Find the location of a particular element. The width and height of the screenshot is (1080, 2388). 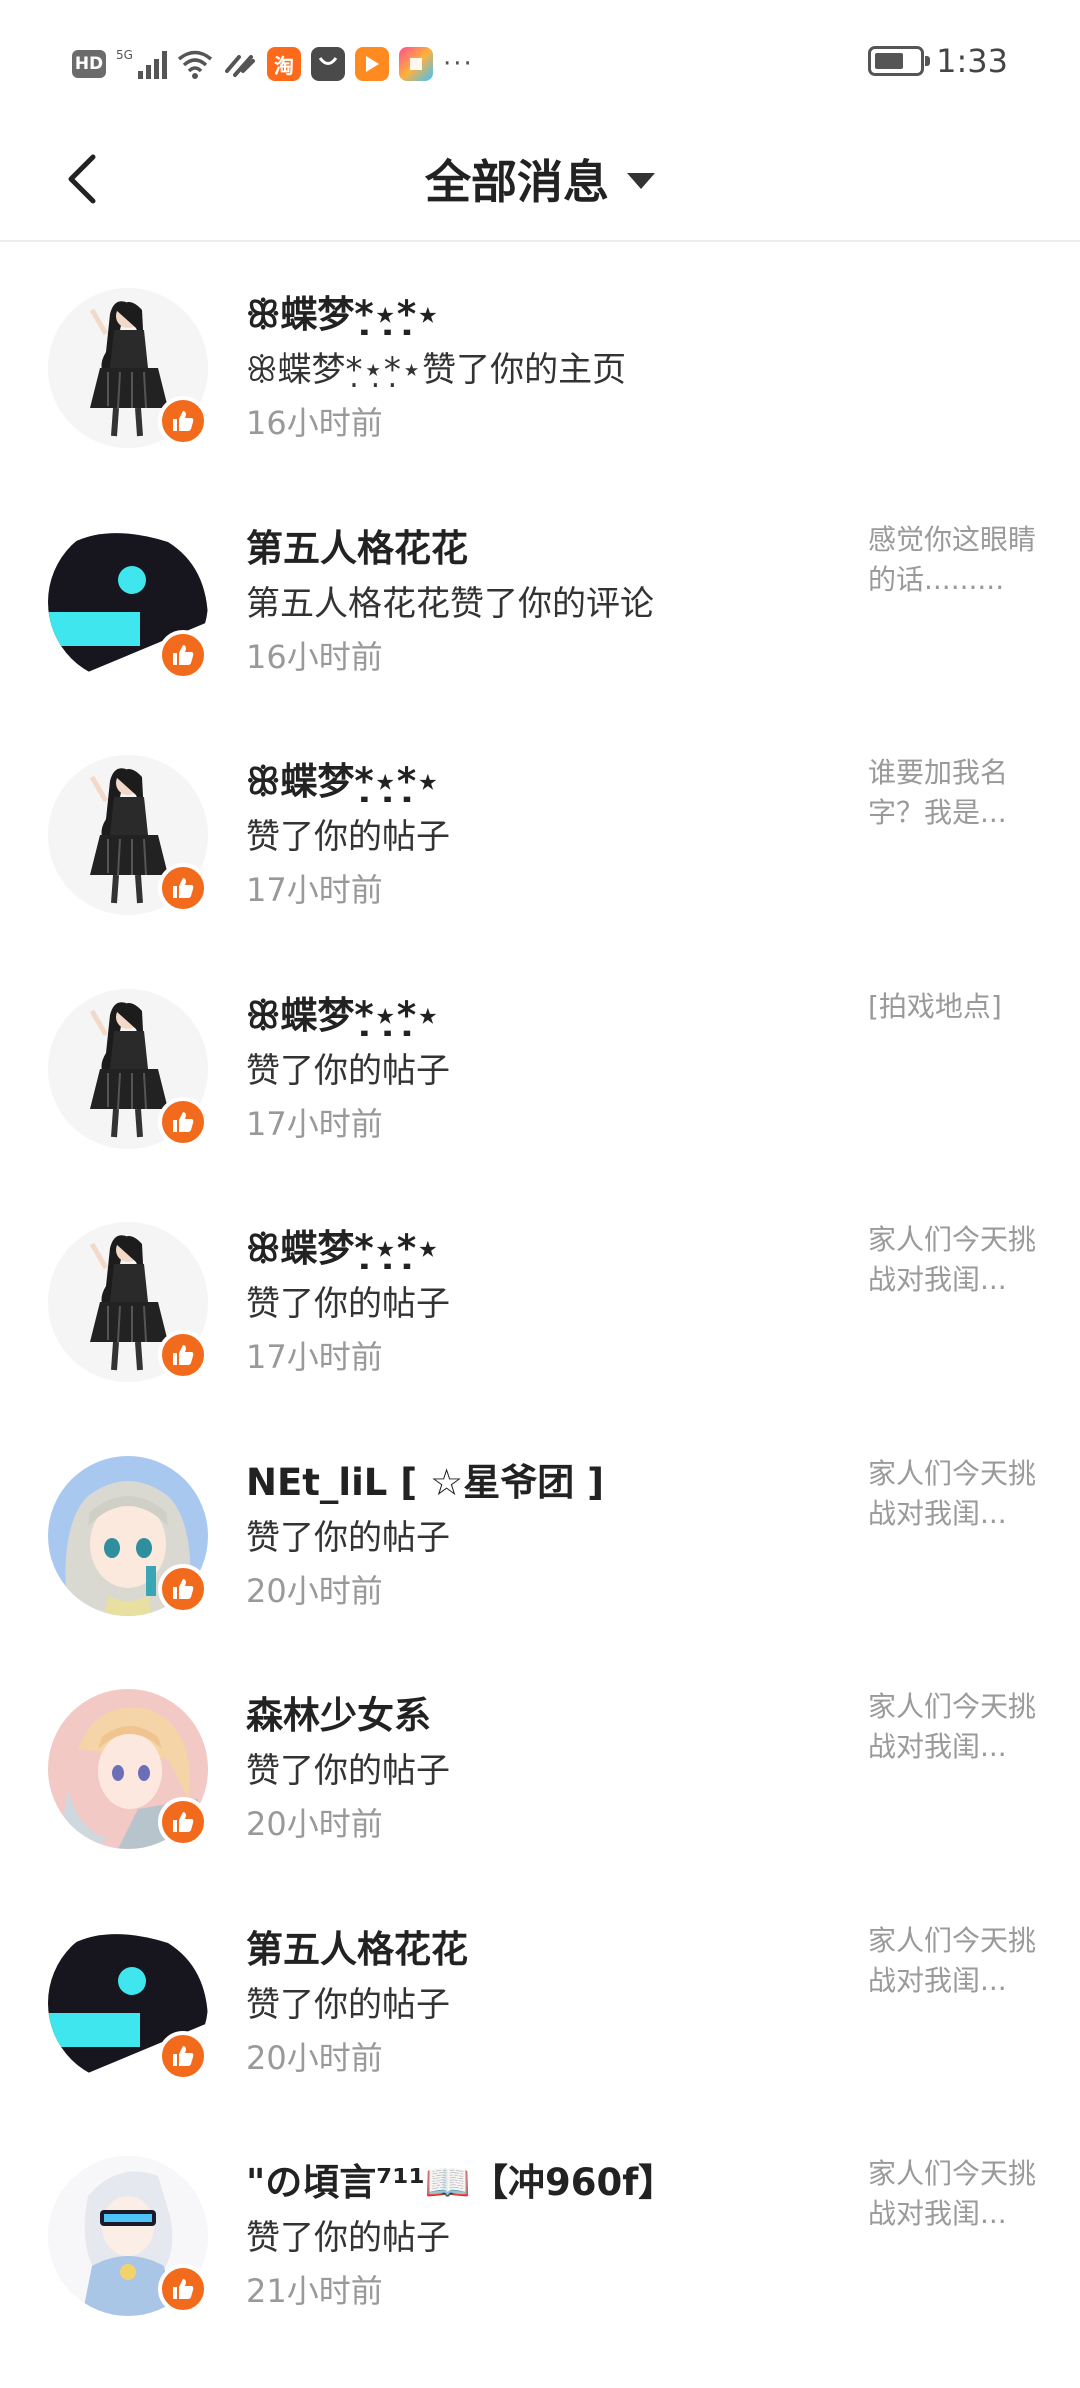

nav-bar: 全部消息 is located at coordinates (540, 181).